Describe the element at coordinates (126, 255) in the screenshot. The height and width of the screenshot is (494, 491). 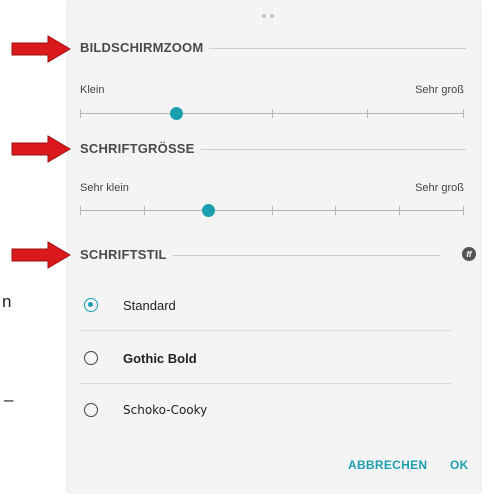
I see `section-title: SCHRIFTSTIL` at that location.